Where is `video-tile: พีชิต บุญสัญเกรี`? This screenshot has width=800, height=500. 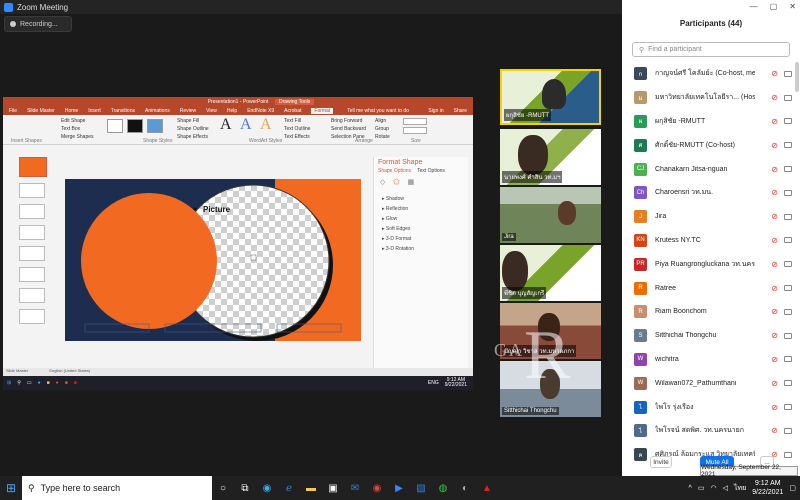
video-tile: พีชิต บุญสัญเกรี is located at coordinates (550, 273).